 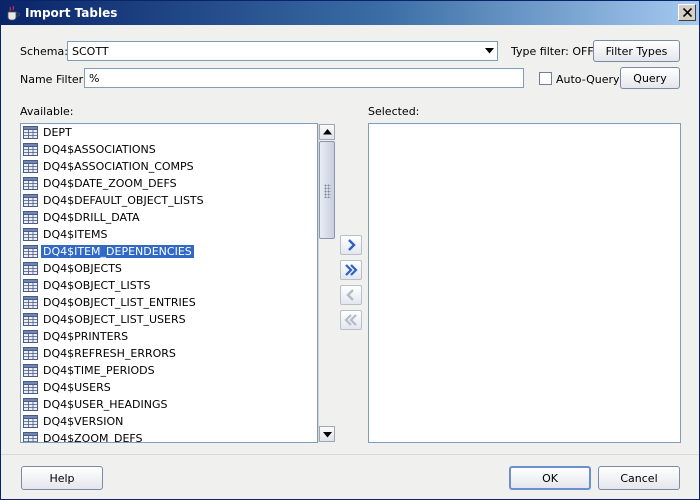 I want to click on list-item: DEPT, so click(x=170, y=132).